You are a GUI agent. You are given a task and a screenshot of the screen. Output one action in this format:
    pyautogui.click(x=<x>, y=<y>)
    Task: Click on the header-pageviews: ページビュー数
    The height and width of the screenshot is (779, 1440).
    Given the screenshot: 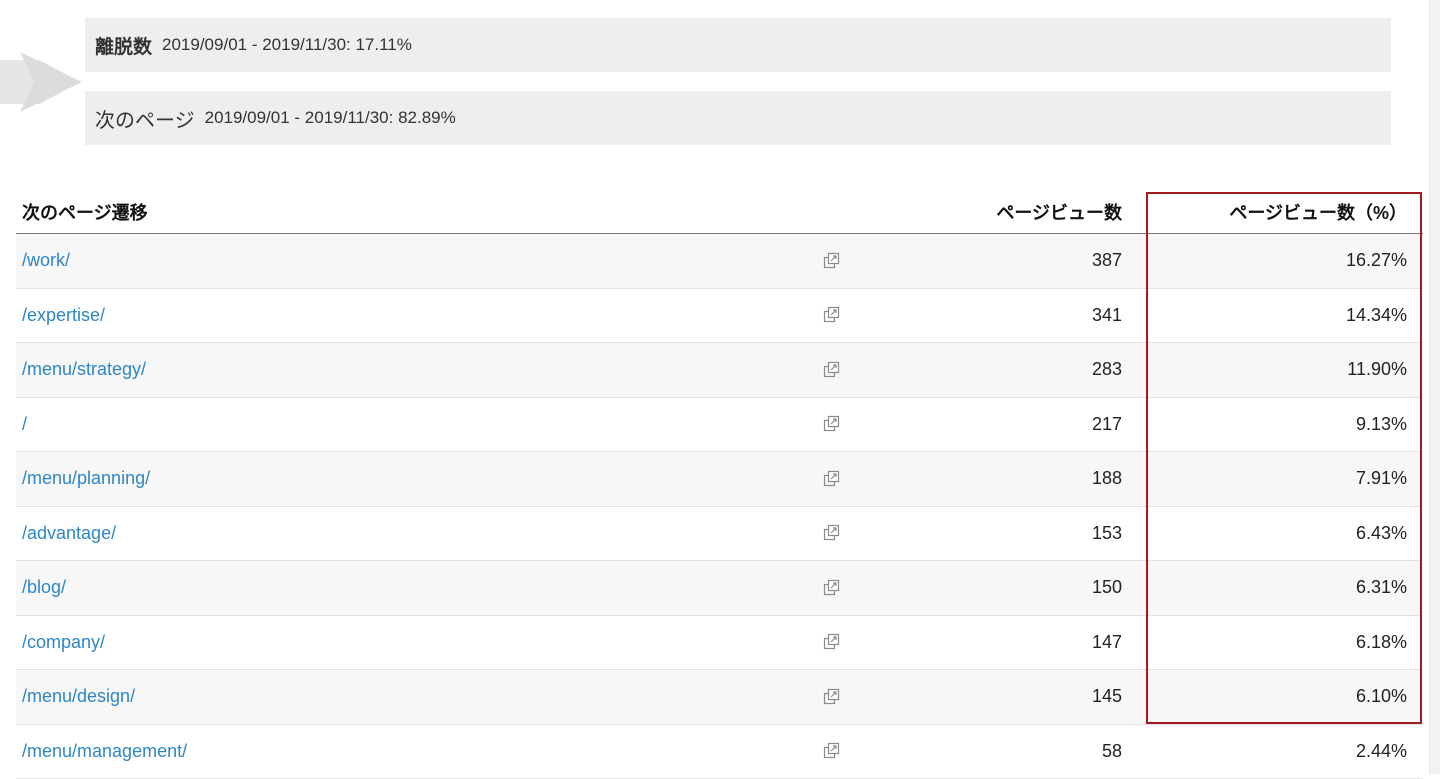 What is the action you would take?
    pyautogui.click(x=993, y=212)
    